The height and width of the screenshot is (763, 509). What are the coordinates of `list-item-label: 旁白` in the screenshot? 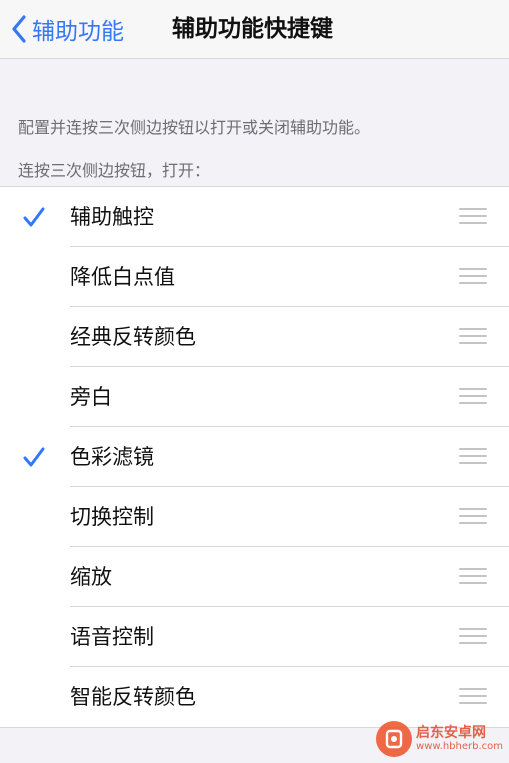 It's located at (91, 397).